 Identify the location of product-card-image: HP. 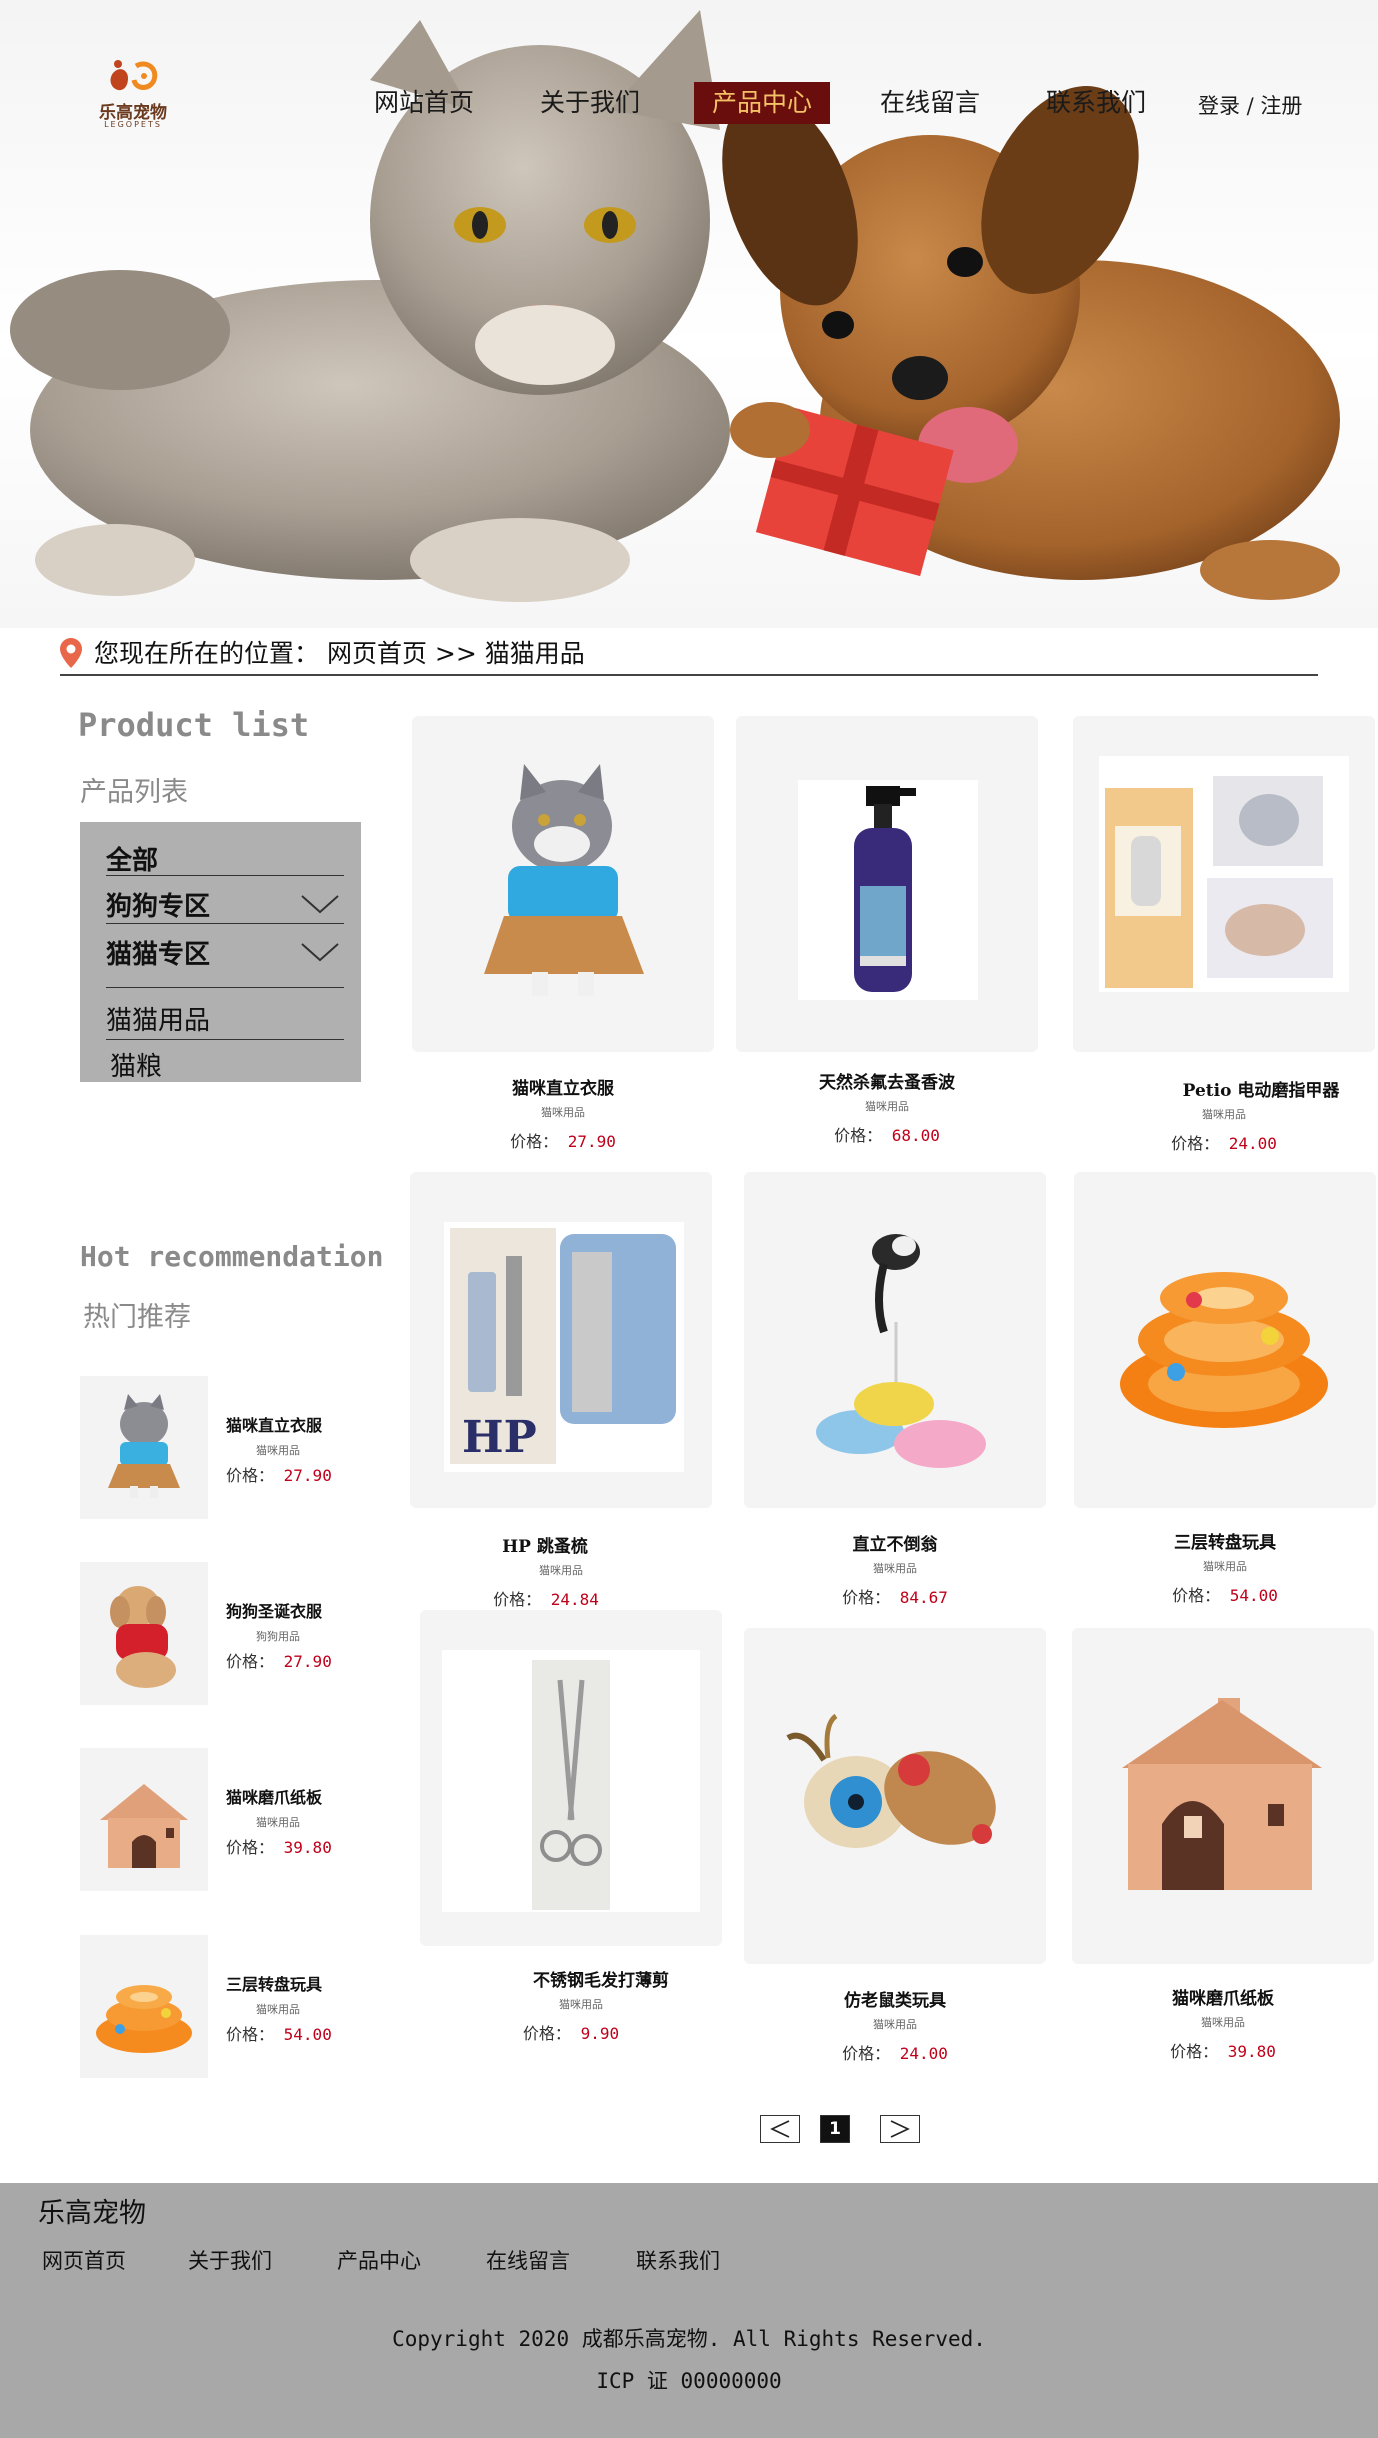
(561, 1340).